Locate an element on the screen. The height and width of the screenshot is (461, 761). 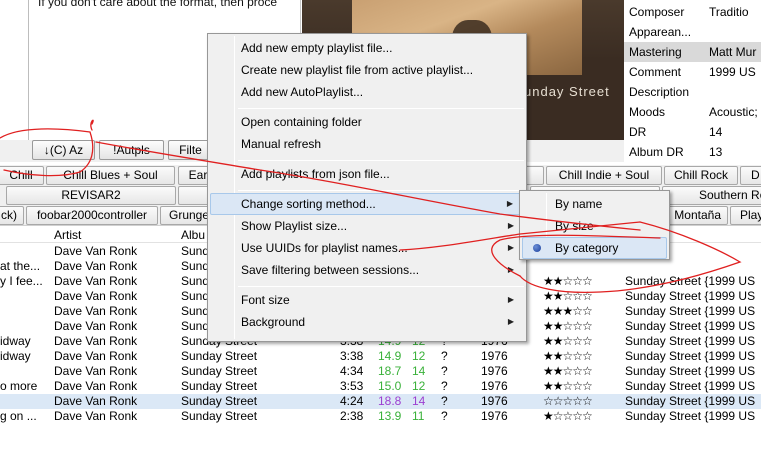
menu-item-show-playlist-size: Show Playlist size... ▶ is located at coordinates (367, 226).